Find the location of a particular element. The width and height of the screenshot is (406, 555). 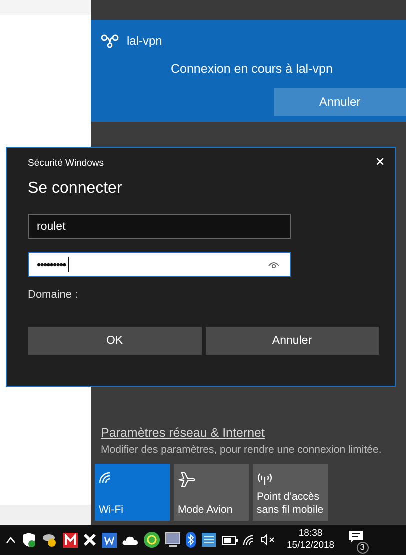

bluetooth-icon is located at coordinates (191, 540).